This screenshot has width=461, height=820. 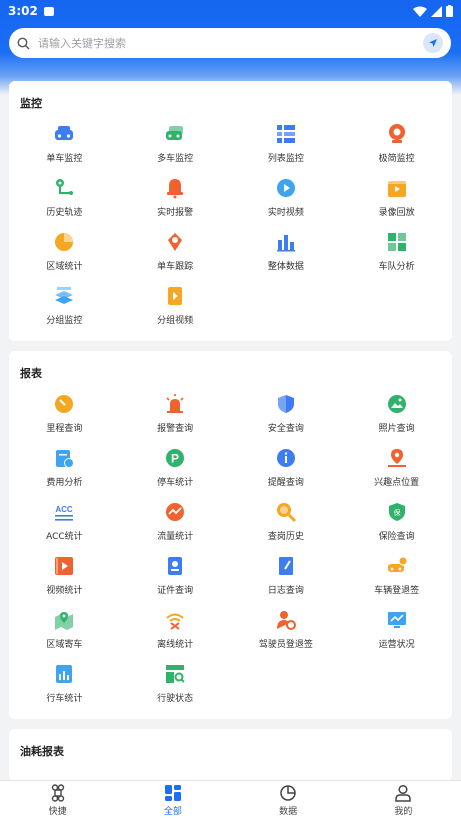 What do you see at coordinates (64, 321) in the screenshot?
I see `menu-item-label: 分组监控` at bounding box center [64, 321].